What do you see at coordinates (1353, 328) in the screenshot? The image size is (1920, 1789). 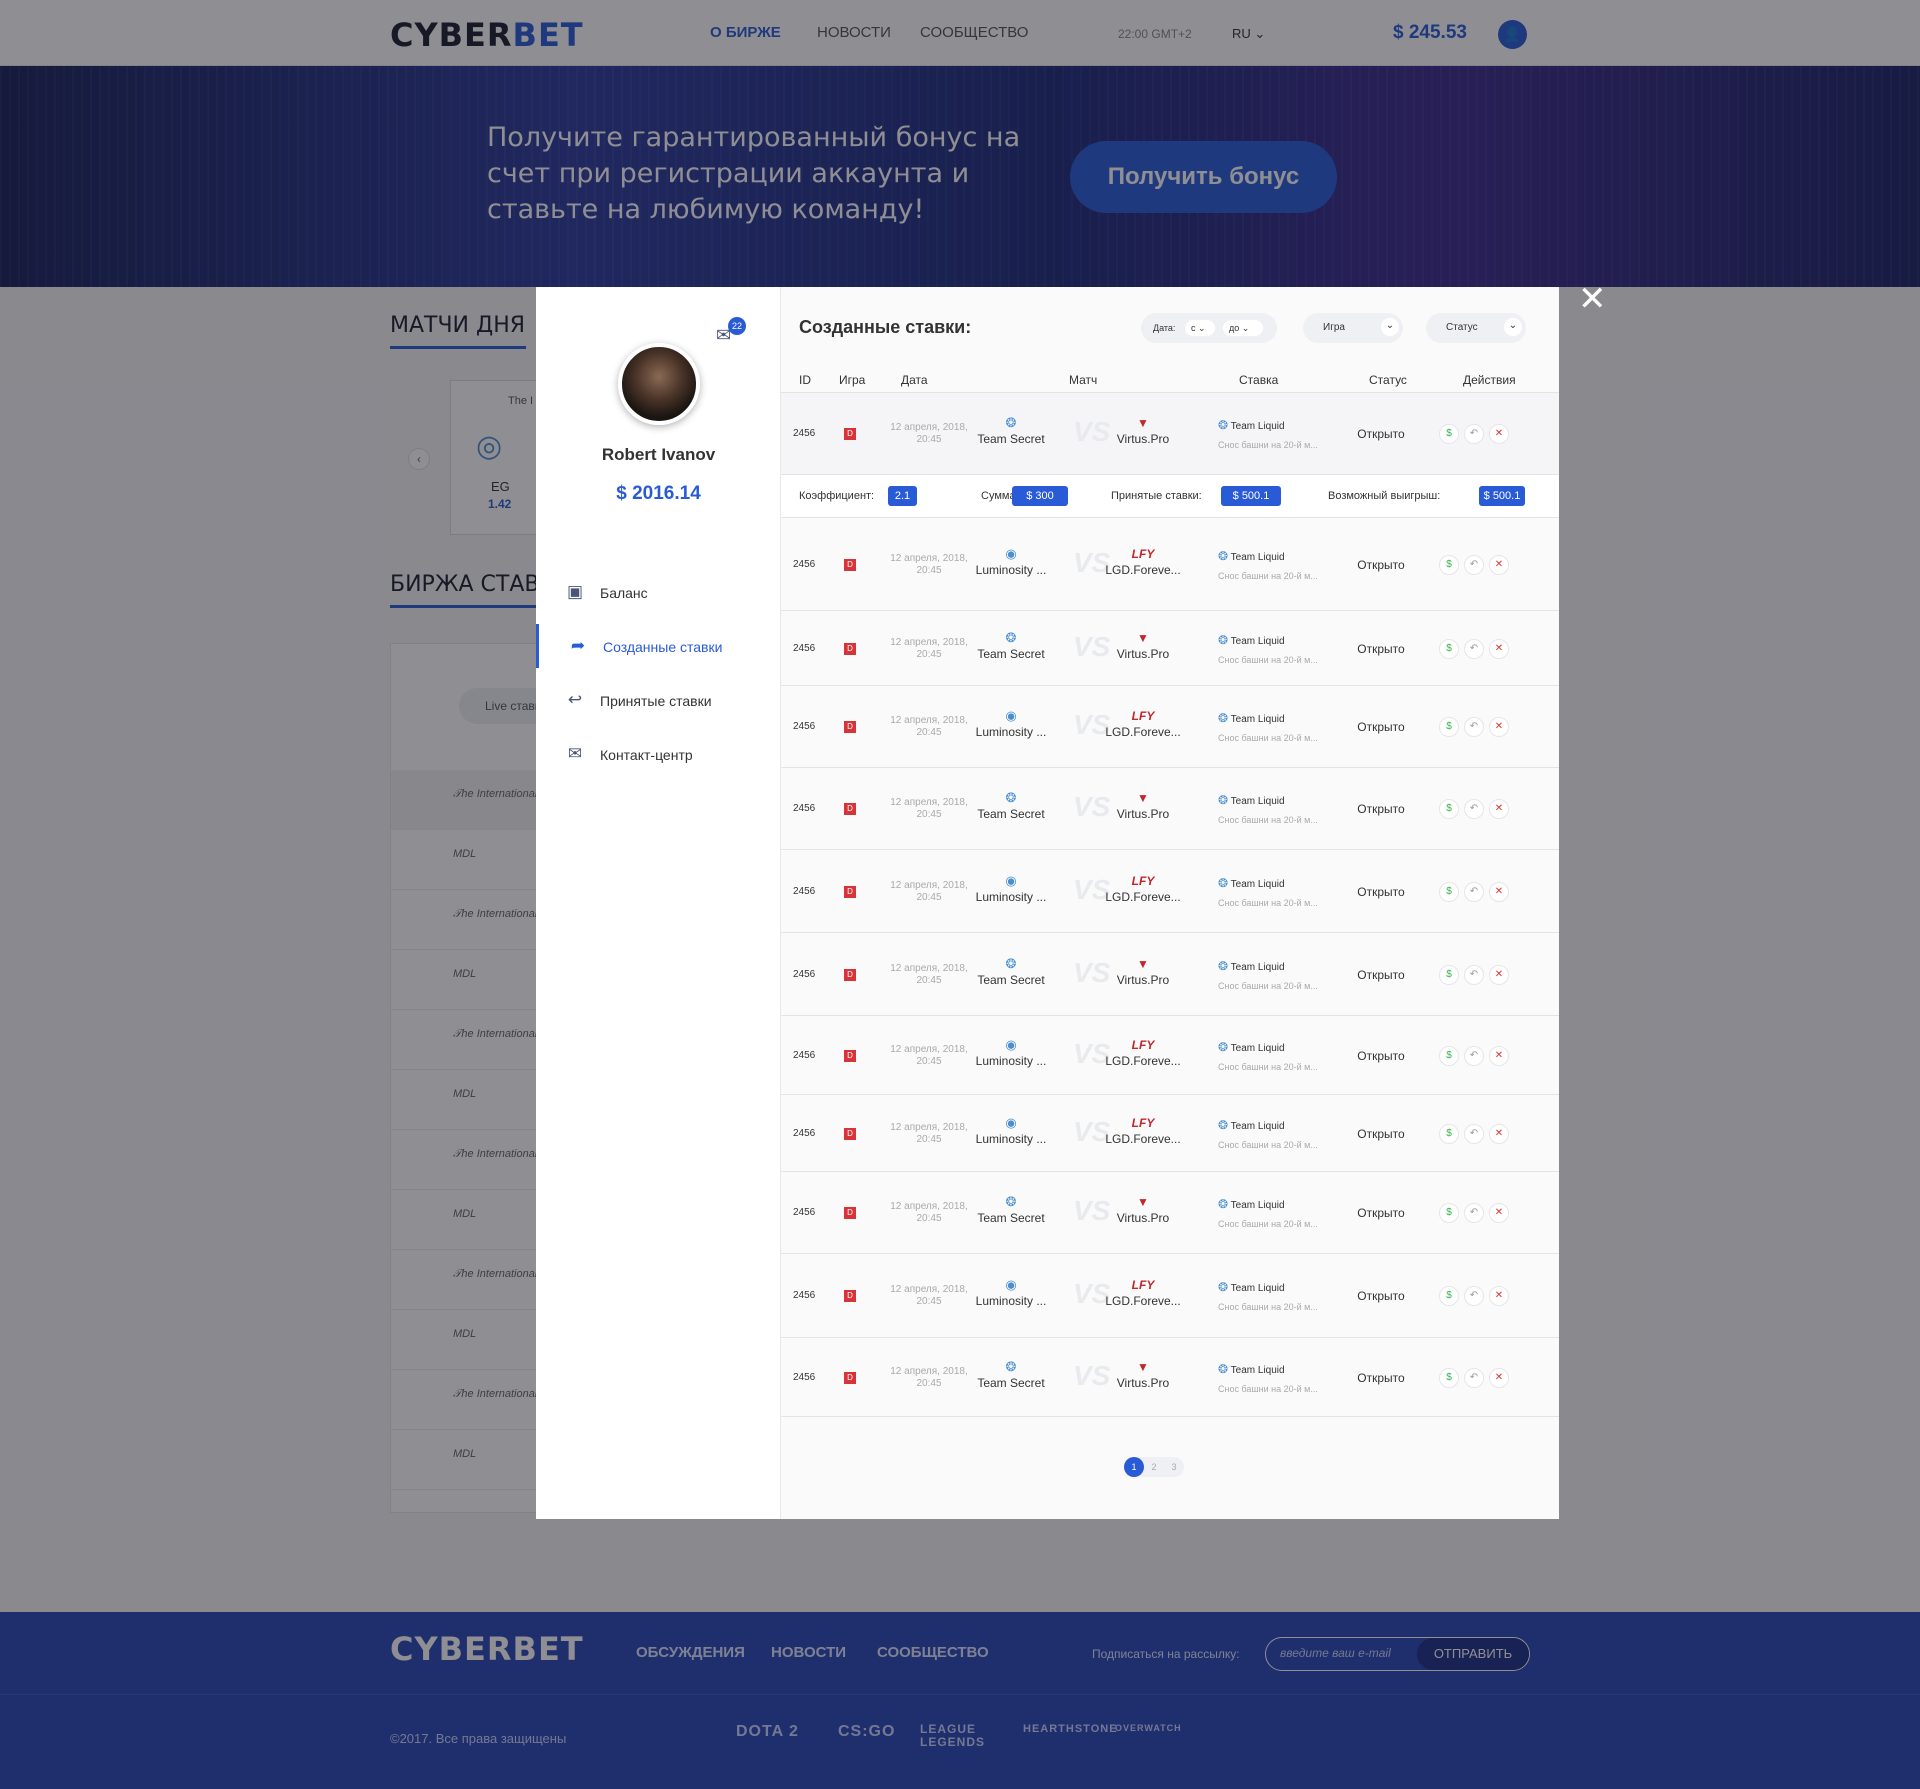 I see `game-filter: Игра ⌄` at bounding box center [1353, 328].